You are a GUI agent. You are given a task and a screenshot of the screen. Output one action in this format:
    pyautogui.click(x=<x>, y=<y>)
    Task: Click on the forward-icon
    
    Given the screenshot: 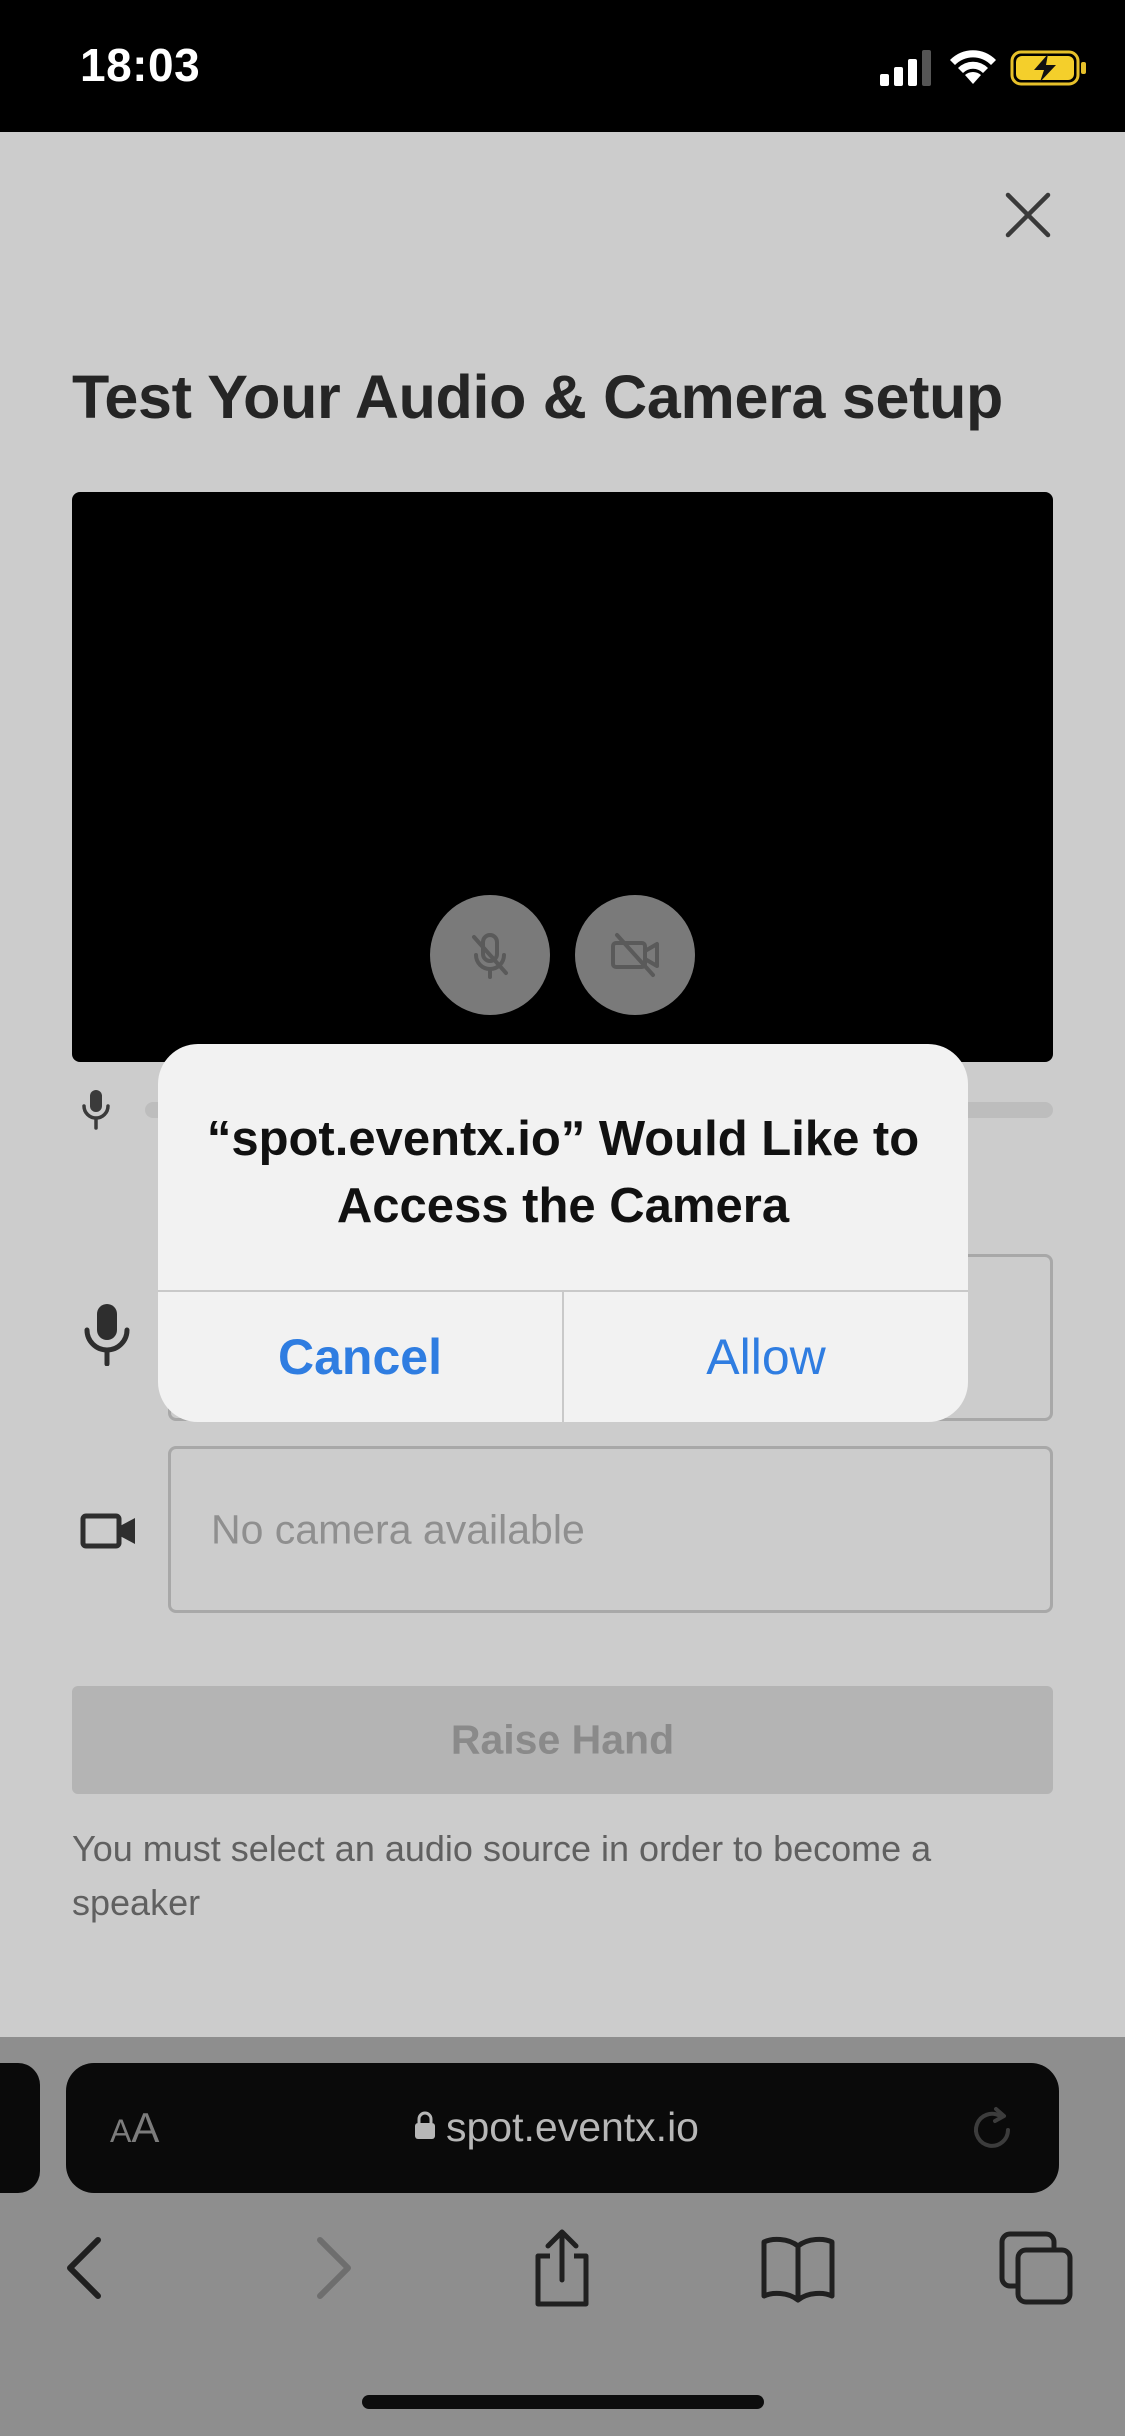 What is the action you would take?
    pyautogui.click(x=330, y=2268)
    